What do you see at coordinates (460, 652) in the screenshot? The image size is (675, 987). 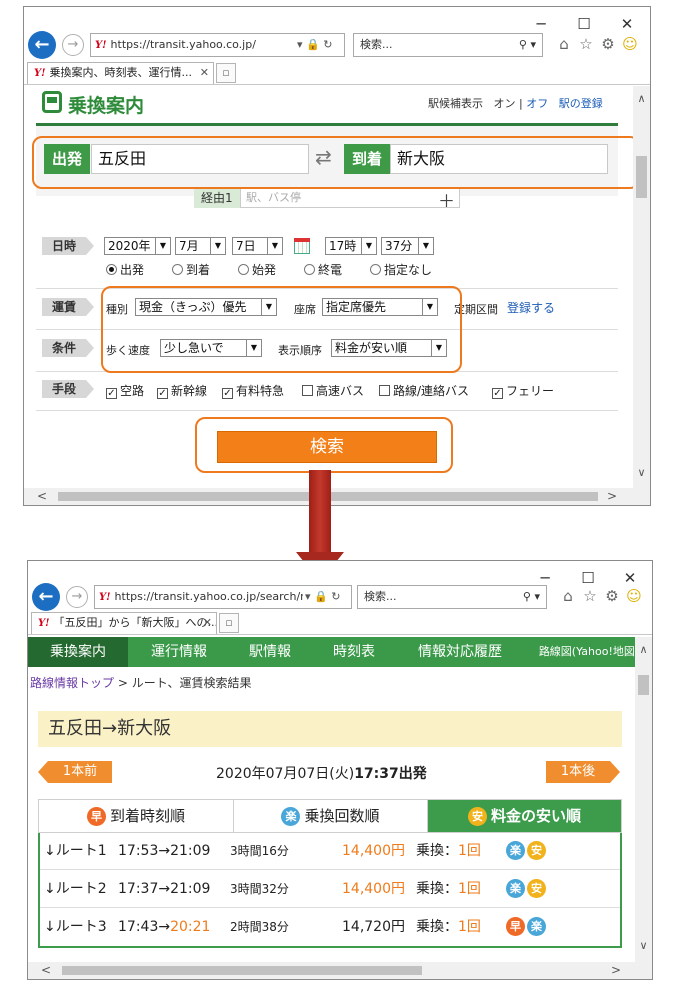 I see `nav-history: 情報対応履歴` at bounding box center [460, 652].